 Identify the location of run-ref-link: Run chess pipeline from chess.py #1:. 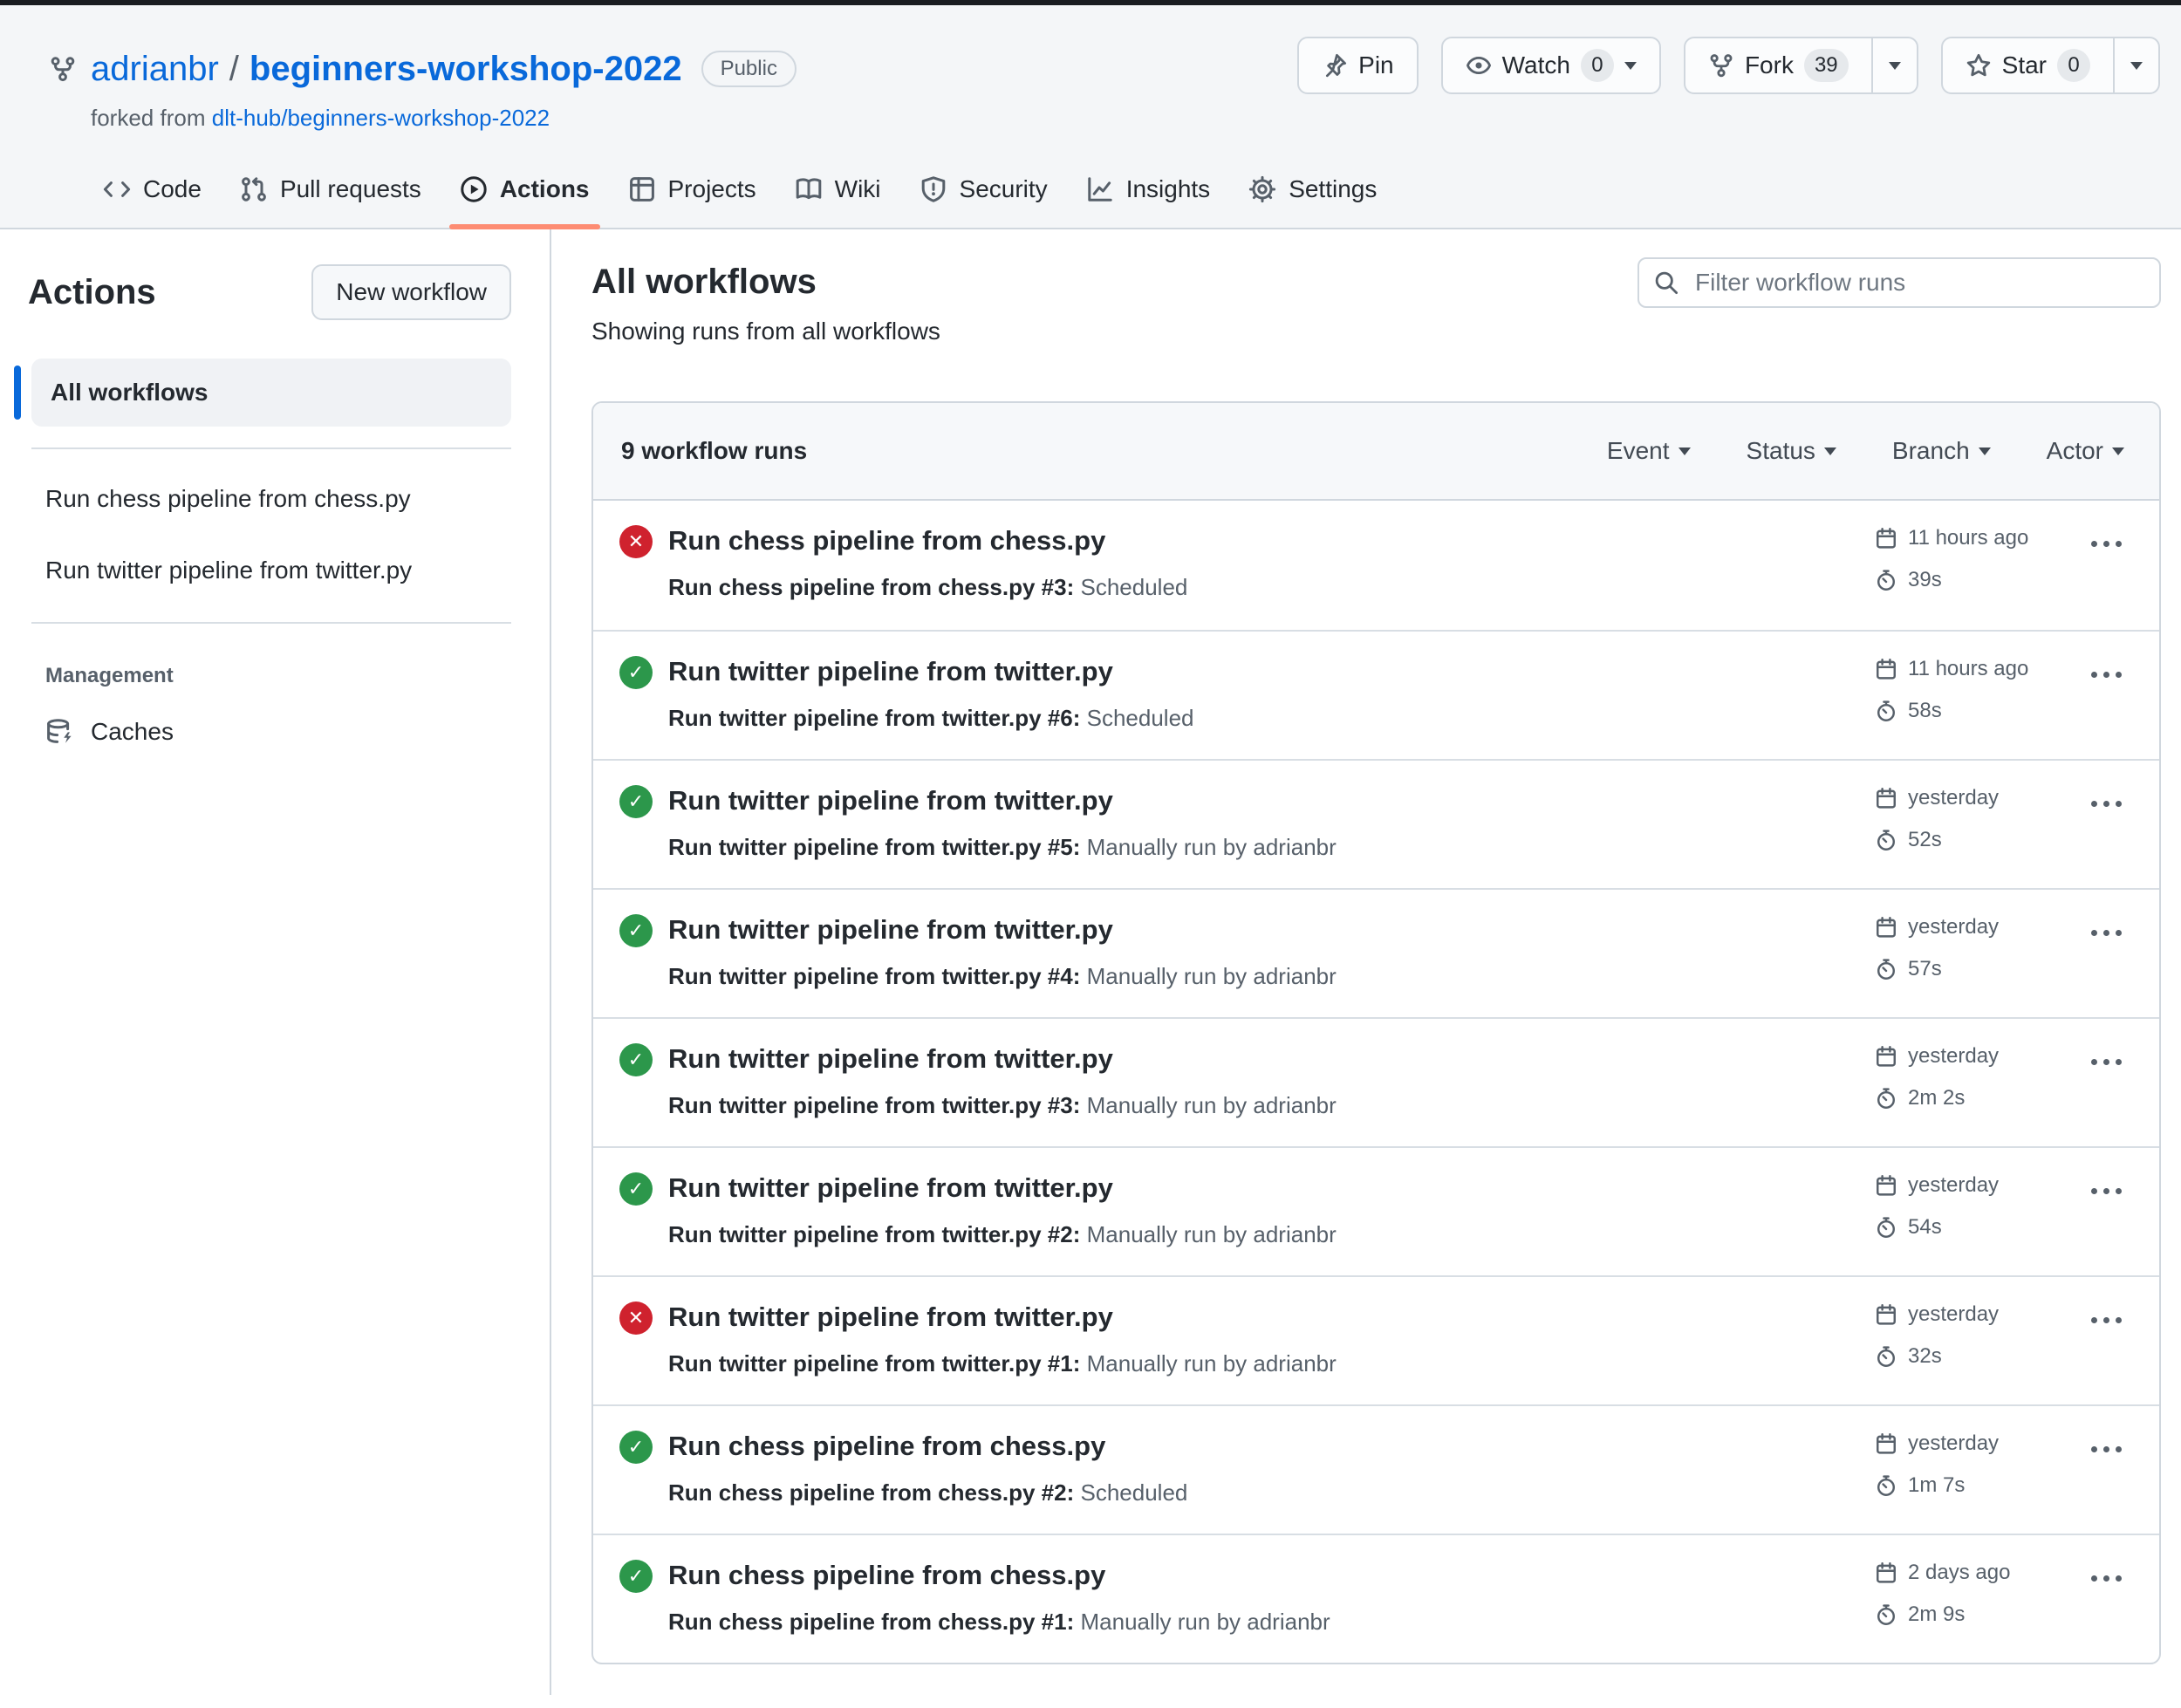
(871, 1622).